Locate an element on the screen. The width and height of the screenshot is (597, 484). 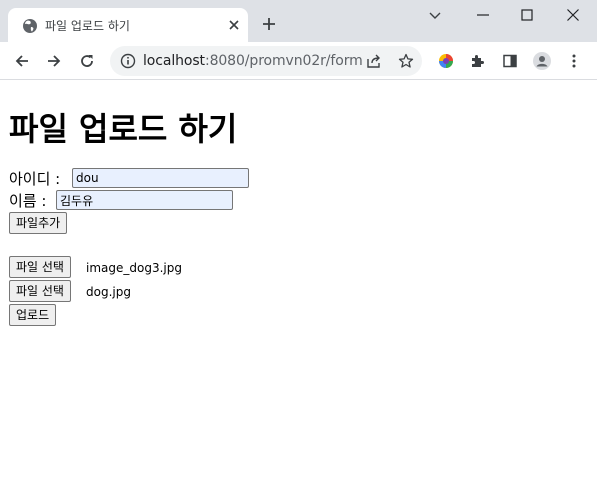
tab-title: 파일 업로드 하기 is located at coordinates (87, 26).